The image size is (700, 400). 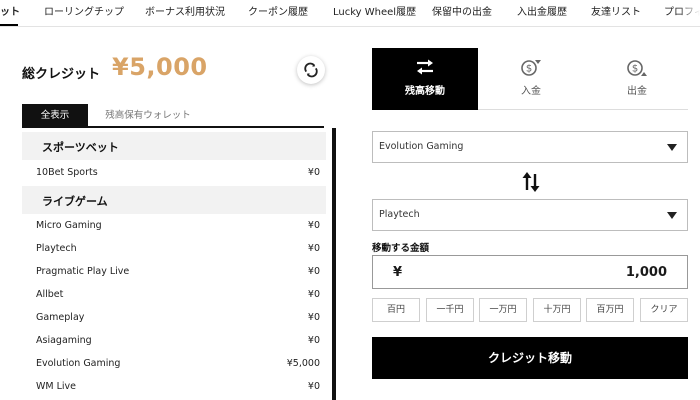 What do you see at coordinates (174, 273) in the screenshot?
I see `wallet-row: Pragmatic Play Live ¥0` at bounding box center [174, 273].